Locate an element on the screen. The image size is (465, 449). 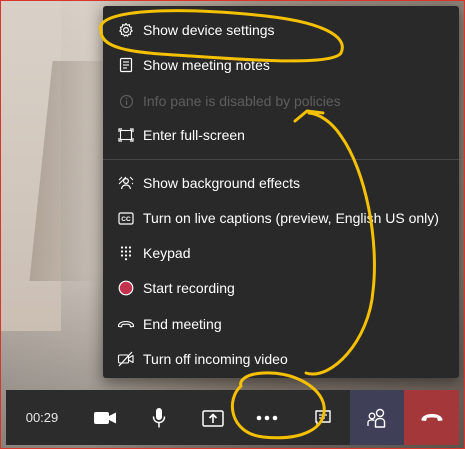
video-off-icon is located at coordinates (126, 359).